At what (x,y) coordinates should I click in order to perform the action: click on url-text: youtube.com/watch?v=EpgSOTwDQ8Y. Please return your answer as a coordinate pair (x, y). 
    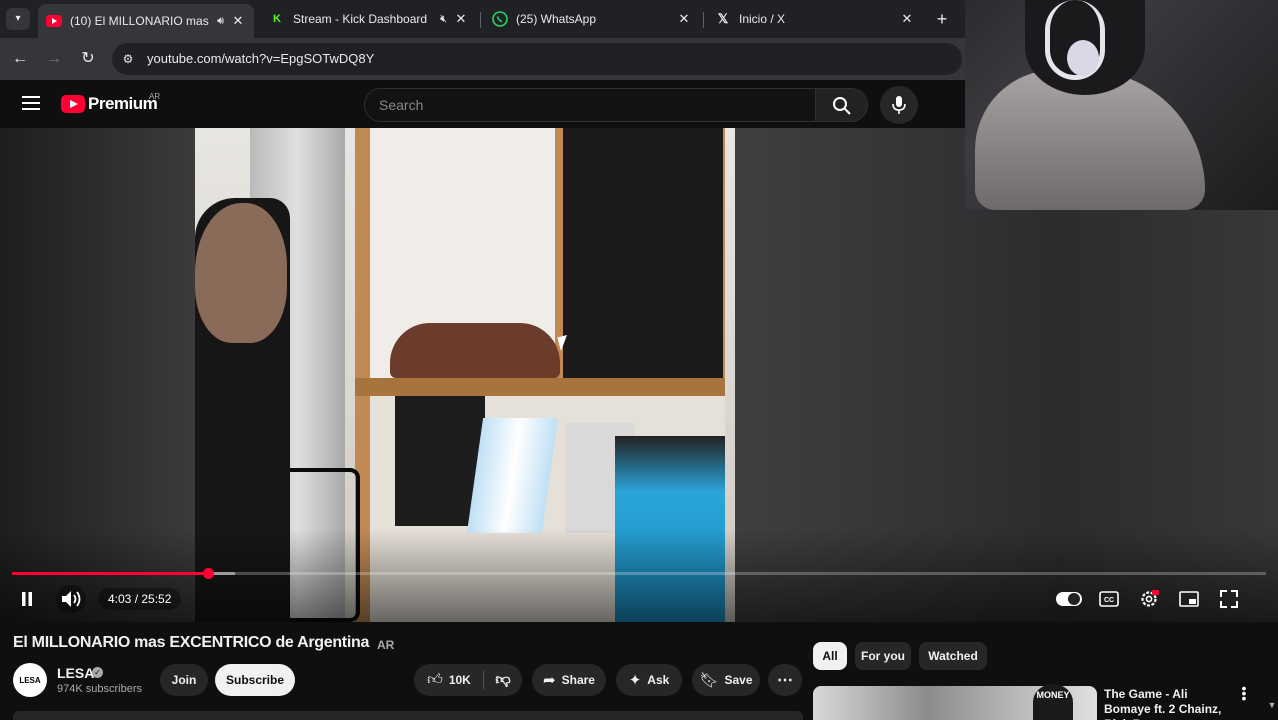
    Looking at the image, I should click on (260, 58).